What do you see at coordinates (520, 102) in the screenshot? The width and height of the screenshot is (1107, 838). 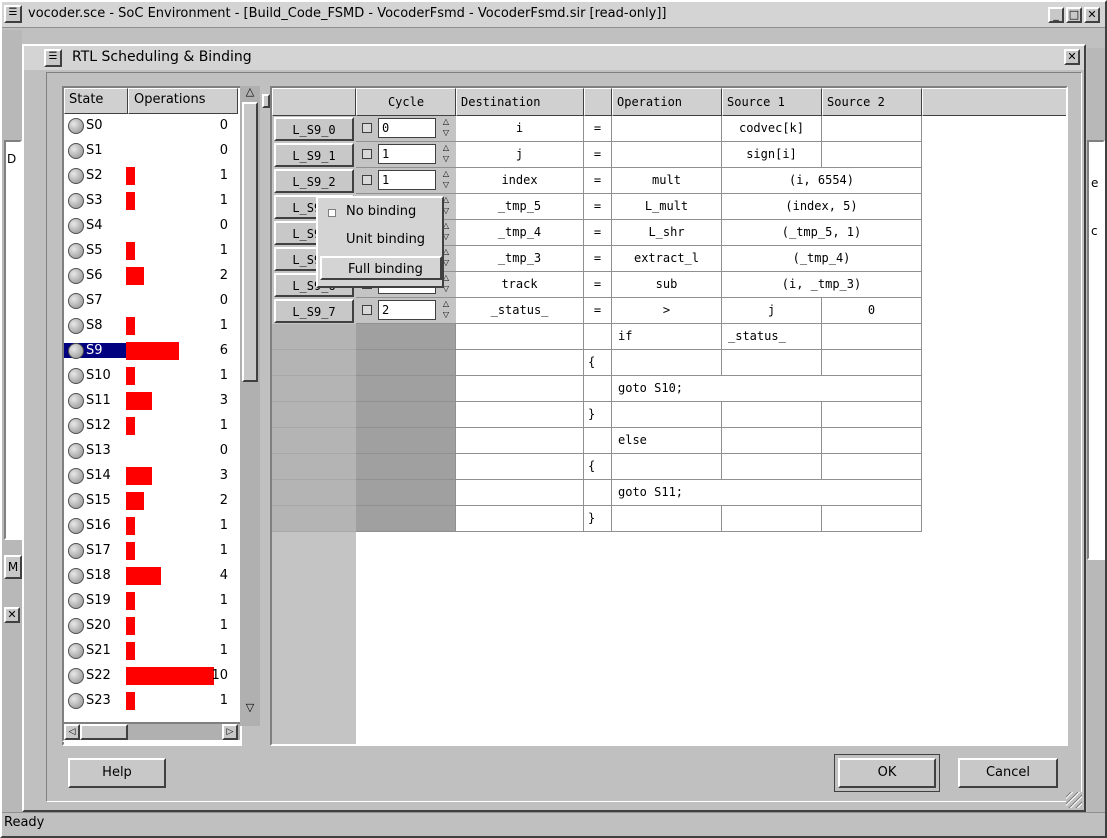 I see `destination-column-header: Destination` at bounding box center [520, 102].